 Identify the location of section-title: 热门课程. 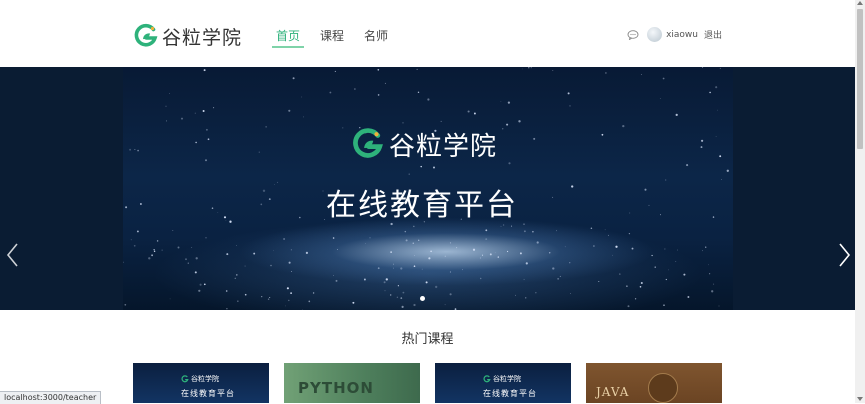
(427, 339).